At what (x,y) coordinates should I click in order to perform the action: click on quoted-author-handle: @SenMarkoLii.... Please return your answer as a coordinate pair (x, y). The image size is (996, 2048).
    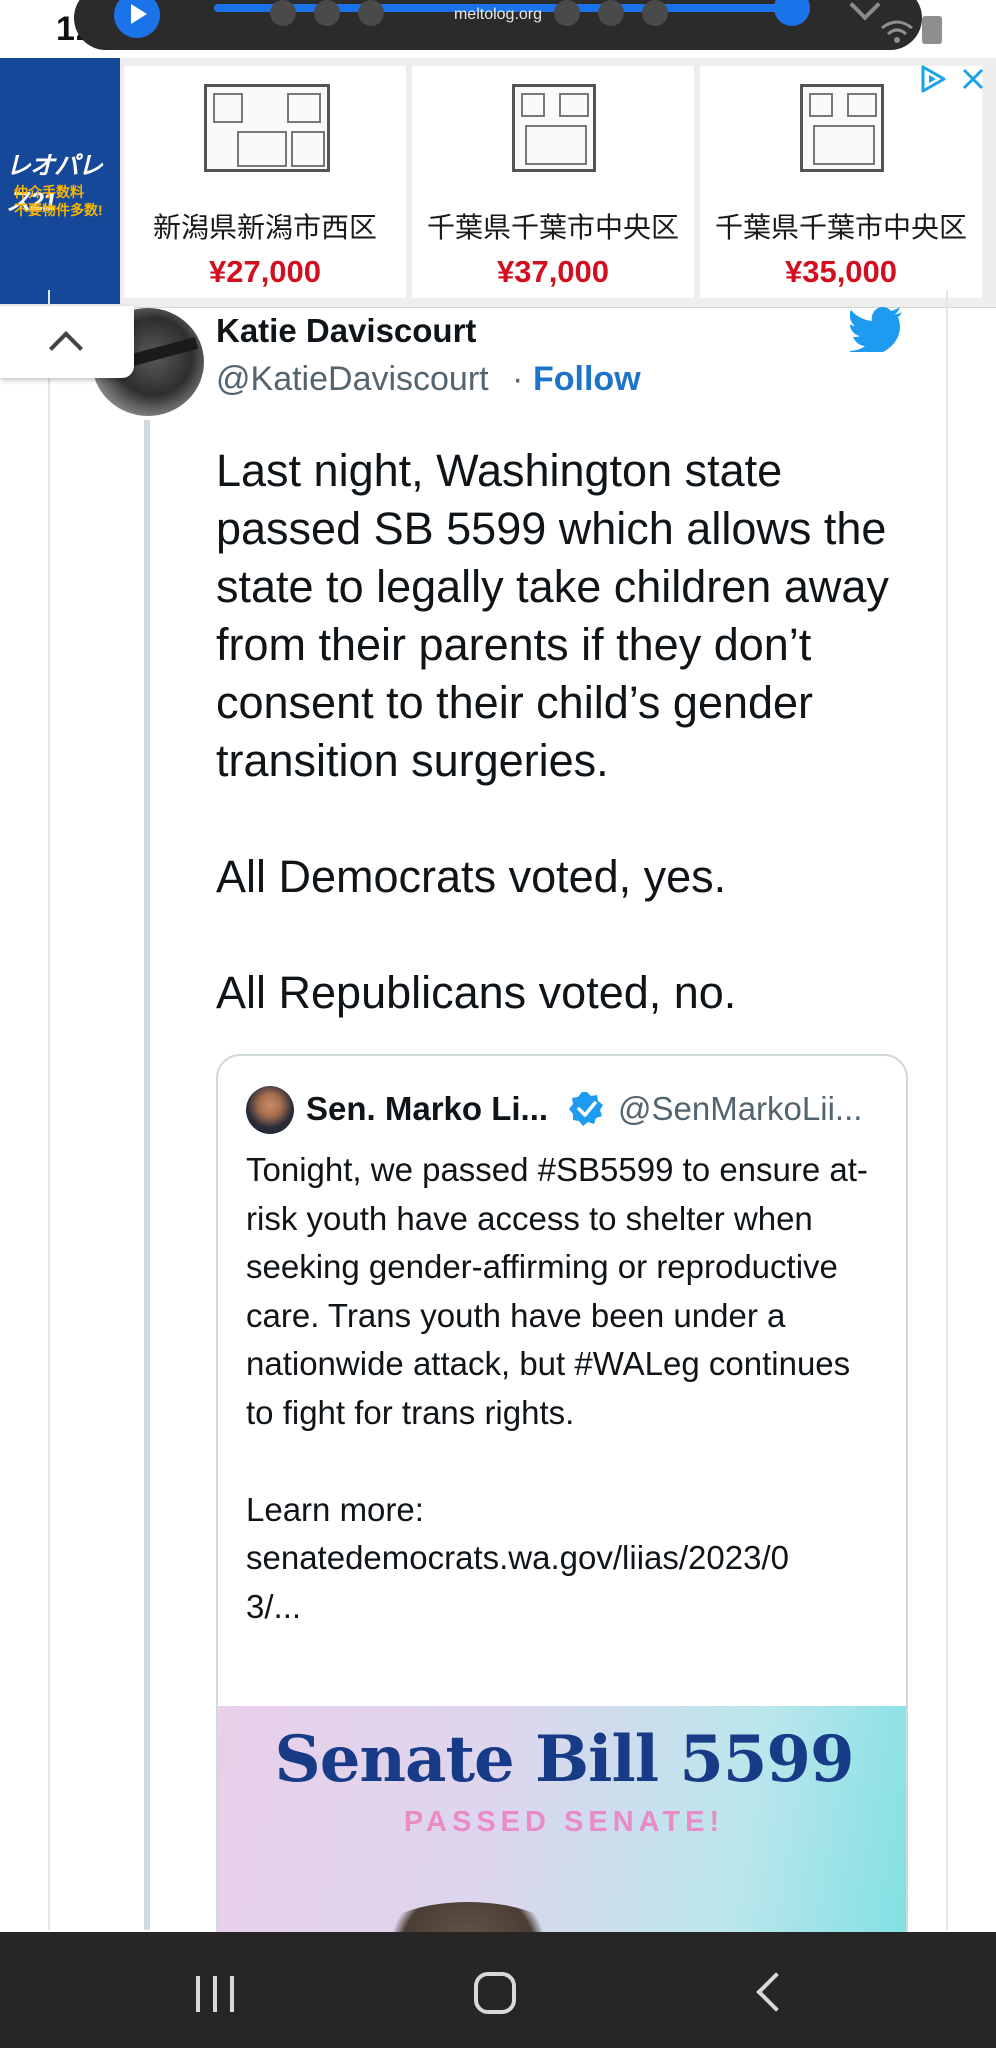
    Looking at the image, I should click on (740, 1108).